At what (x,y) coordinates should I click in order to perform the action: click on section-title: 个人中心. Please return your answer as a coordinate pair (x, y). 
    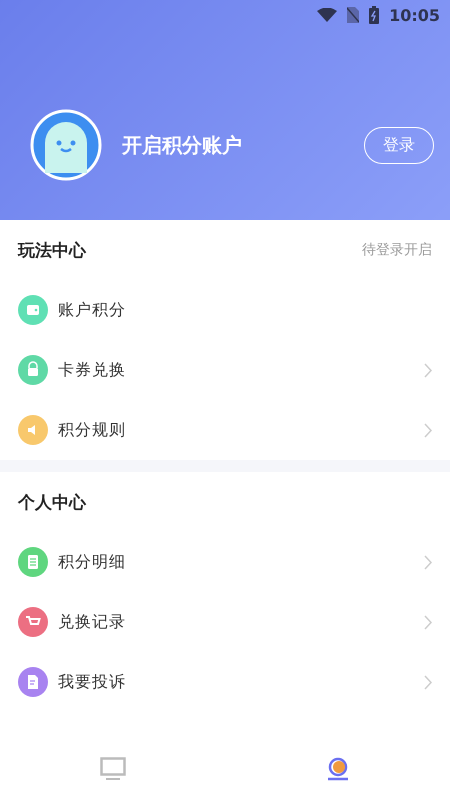
    Looking at the image, I should click on (52, 503).